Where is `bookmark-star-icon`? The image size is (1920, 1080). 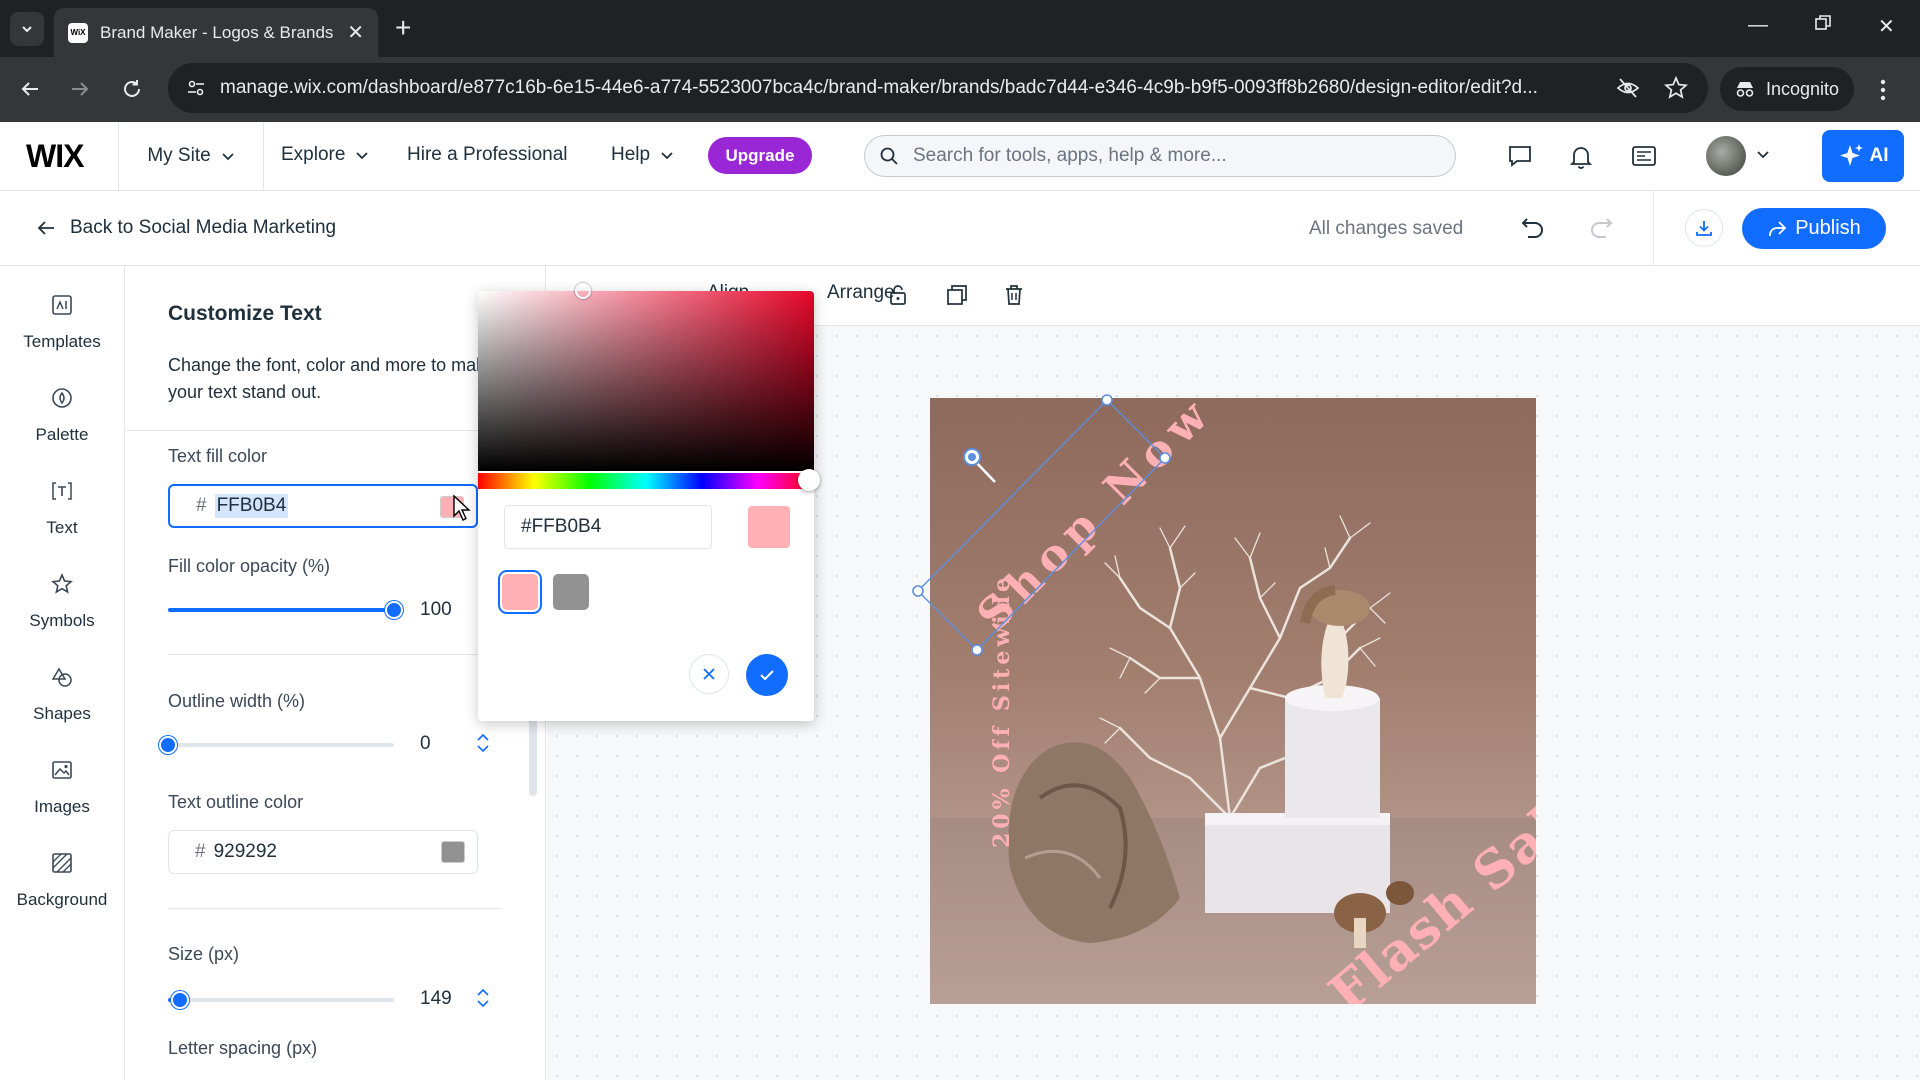 bookmark-star-icon is located at coordinates (1676, 88).